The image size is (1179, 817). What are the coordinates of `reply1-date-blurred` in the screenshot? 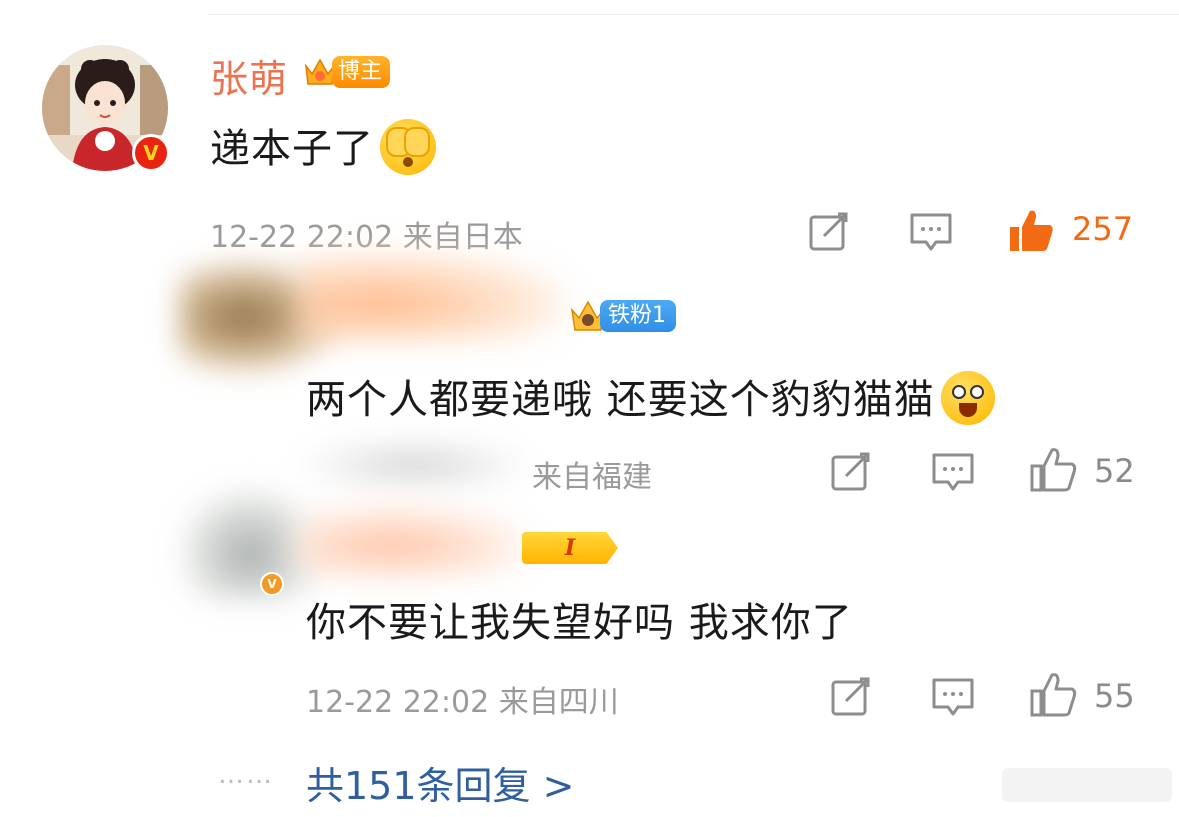 It's located at (415, 465).